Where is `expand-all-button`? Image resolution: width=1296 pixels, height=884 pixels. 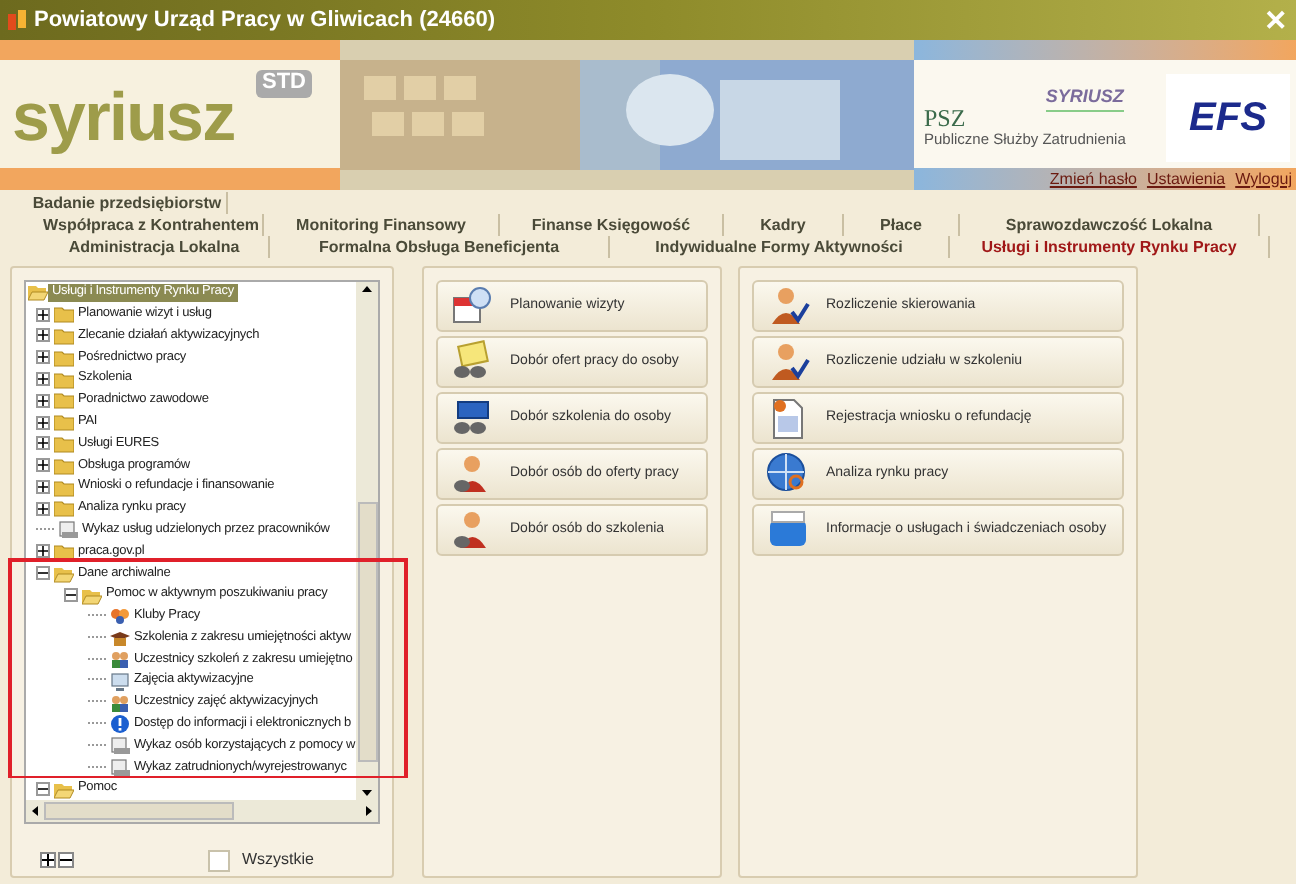 expand-all-button is located at coordinates (48, 860).